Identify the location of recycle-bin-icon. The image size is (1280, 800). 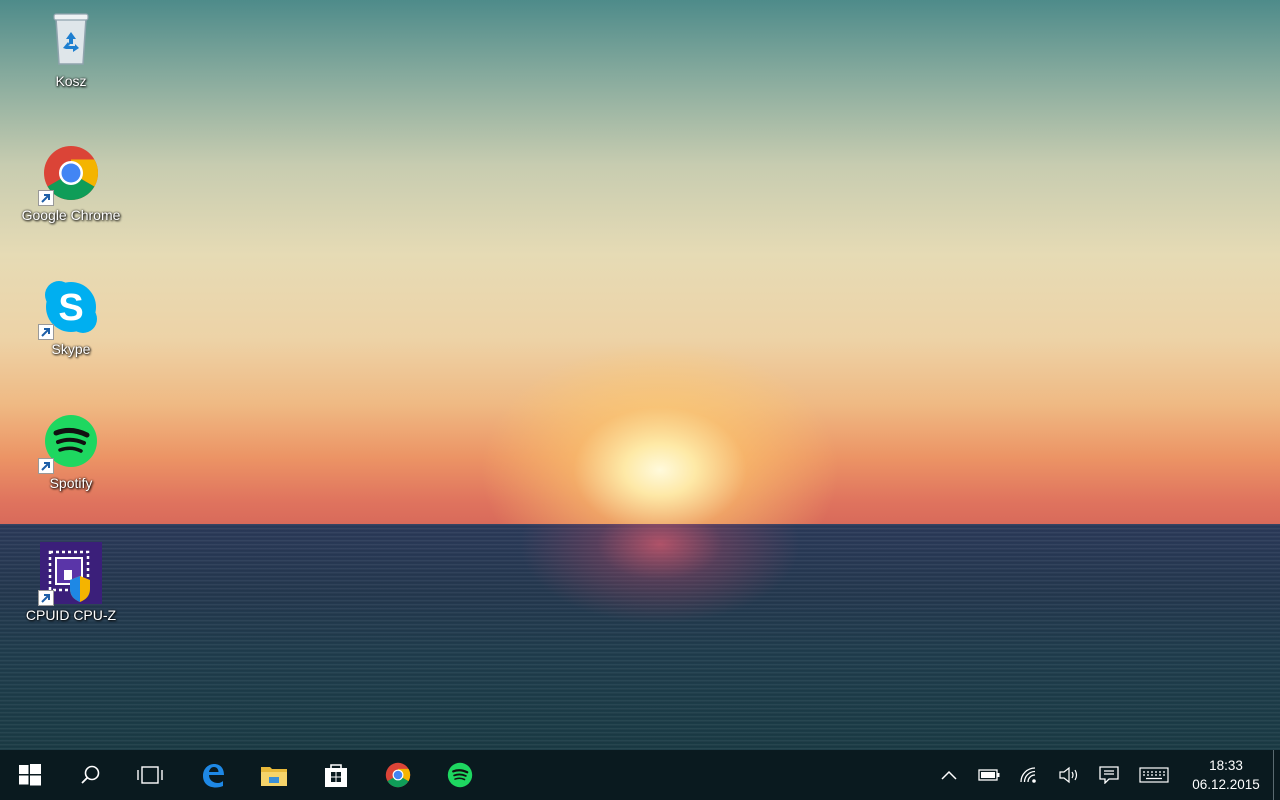
(71, 39).